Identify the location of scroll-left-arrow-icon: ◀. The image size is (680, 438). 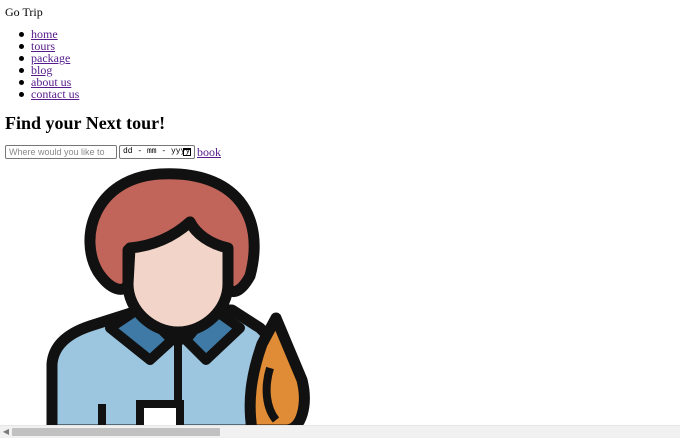
(6, 432).